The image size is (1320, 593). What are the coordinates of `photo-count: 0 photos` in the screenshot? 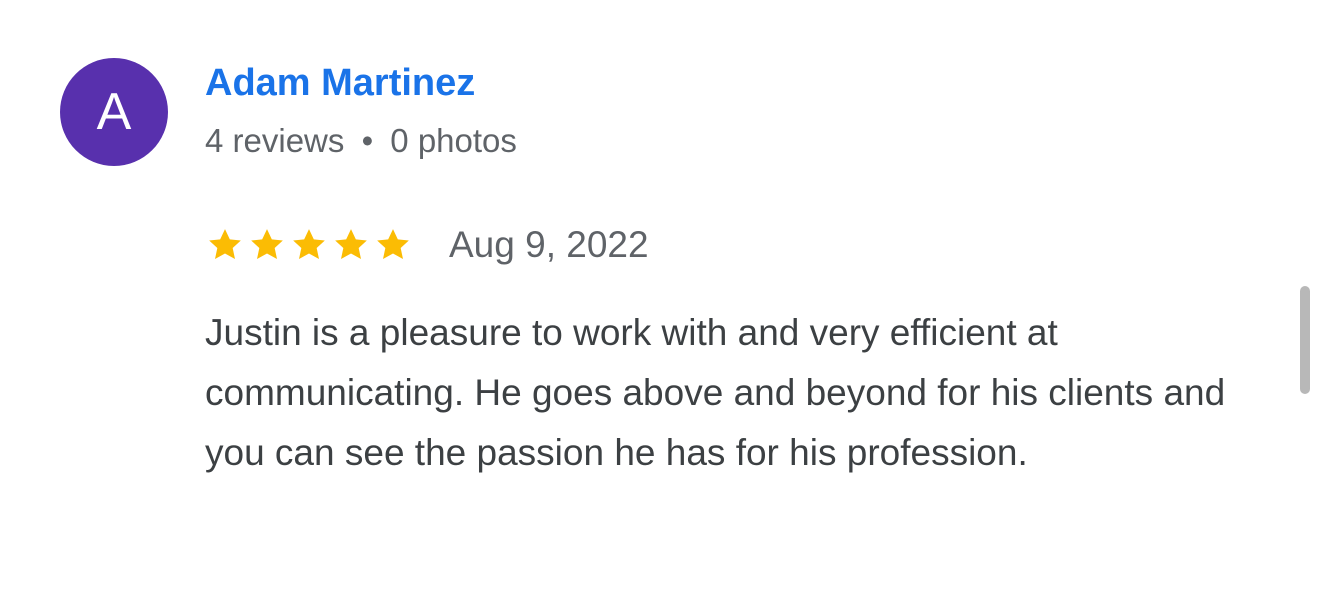 It's located at (453, 140).